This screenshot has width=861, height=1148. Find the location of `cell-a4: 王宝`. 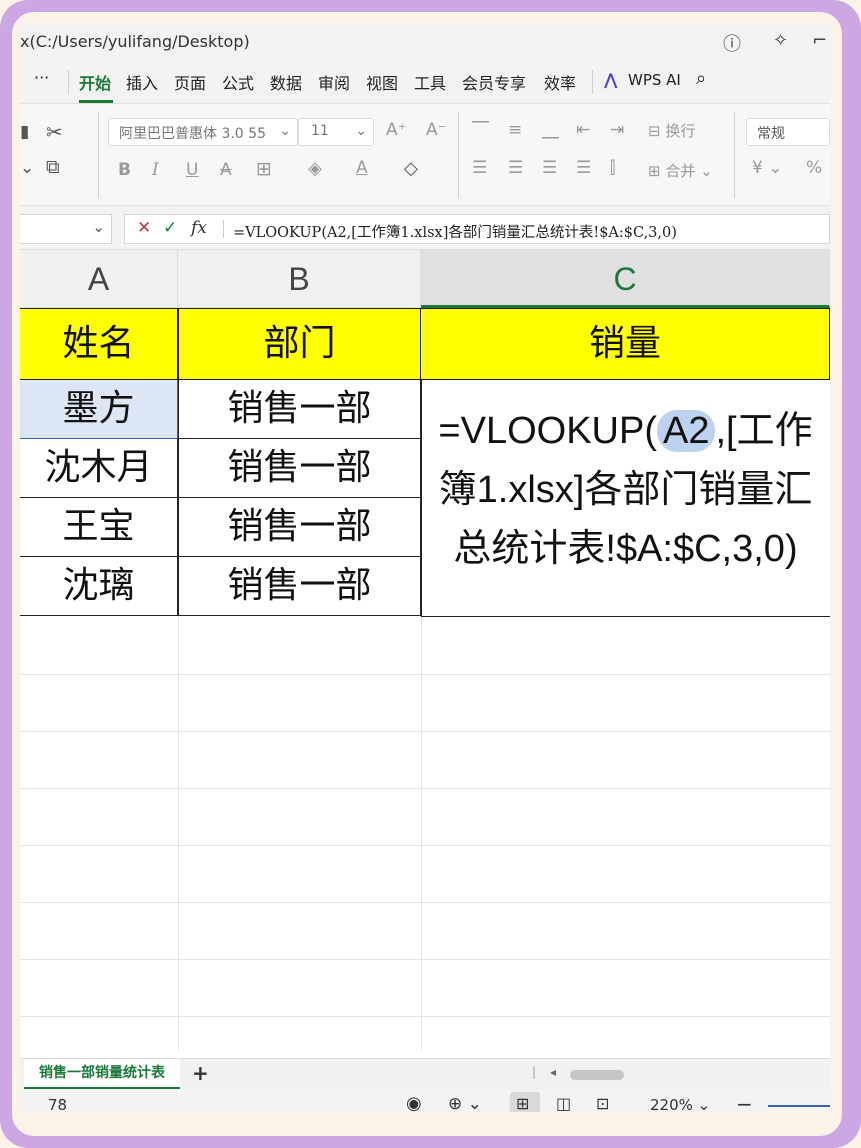

cell-a4: 王宝 is located at coordinates (99, 527).